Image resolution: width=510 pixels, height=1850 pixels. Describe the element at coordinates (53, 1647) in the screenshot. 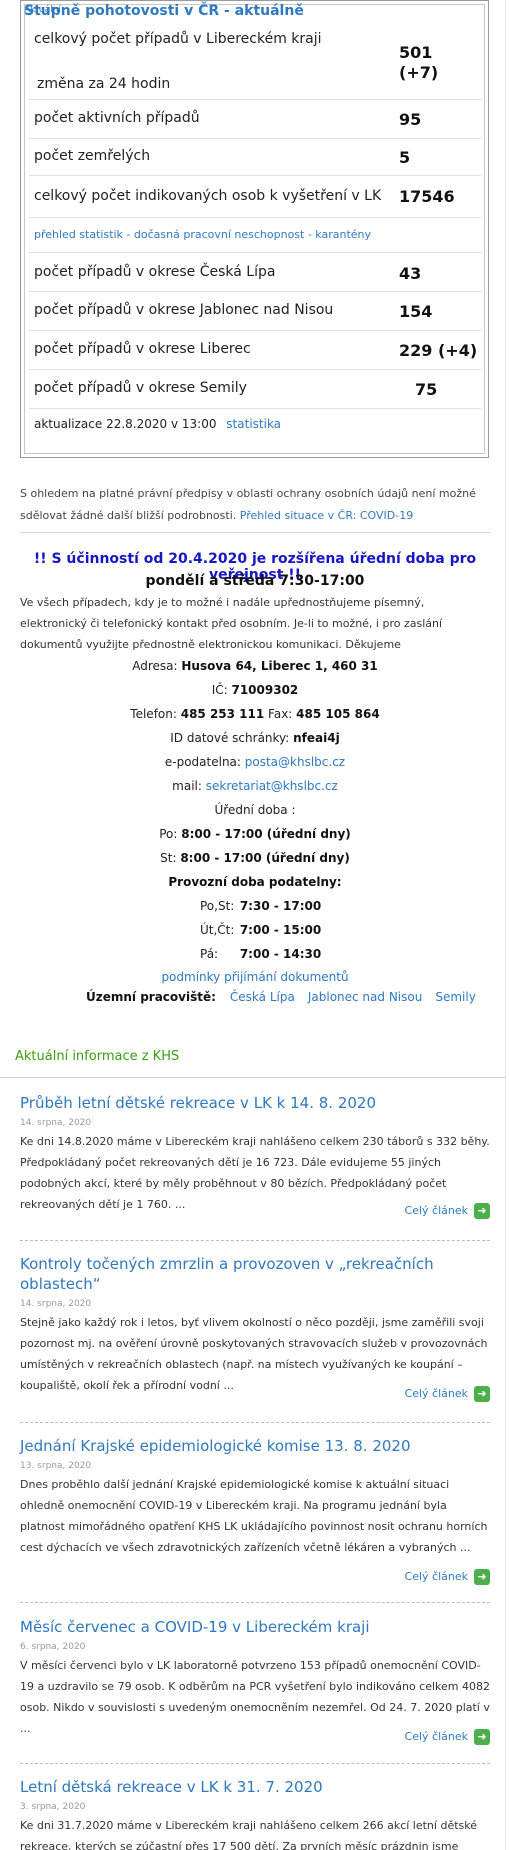

I see `article-date: 6. srpna, 2020` at that location.